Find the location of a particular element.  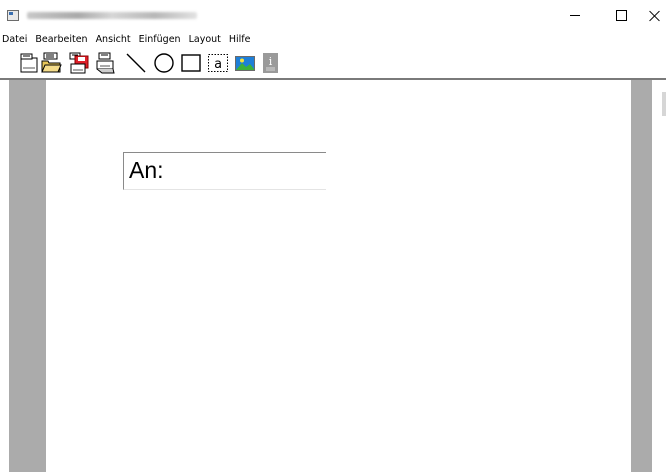

minimize-icon is located at coordinates (575, 15).